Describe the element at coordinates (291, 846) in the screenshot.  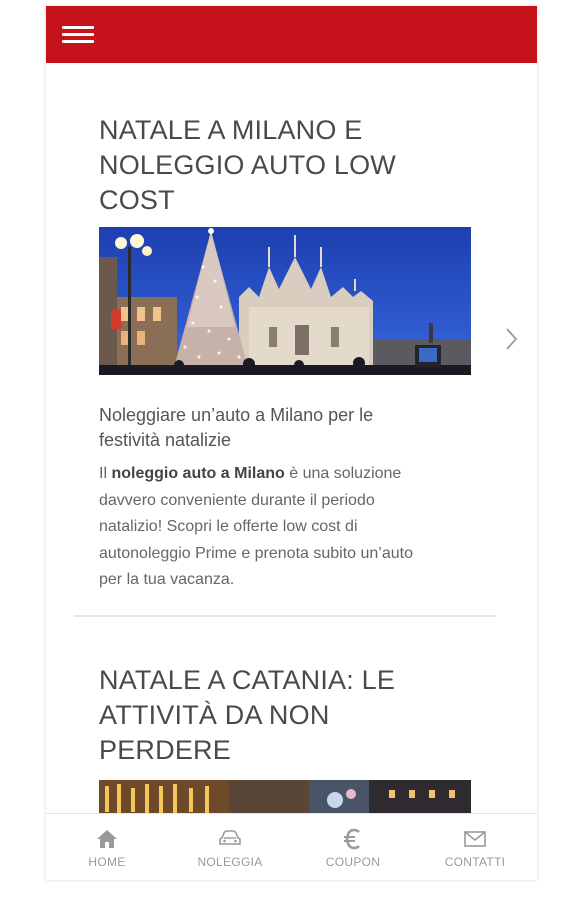
I see `bottom-navigation: HOME NOLEGGIA COUPON CONTATTI` at that location.